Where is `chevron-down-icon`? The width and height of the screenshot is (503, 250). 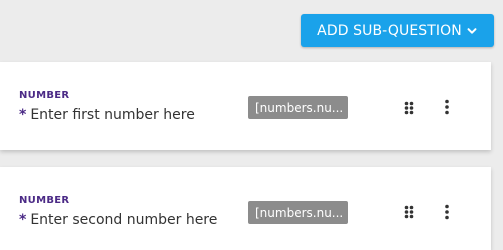 chevron-down-icon is located at coordinates (472, 31).